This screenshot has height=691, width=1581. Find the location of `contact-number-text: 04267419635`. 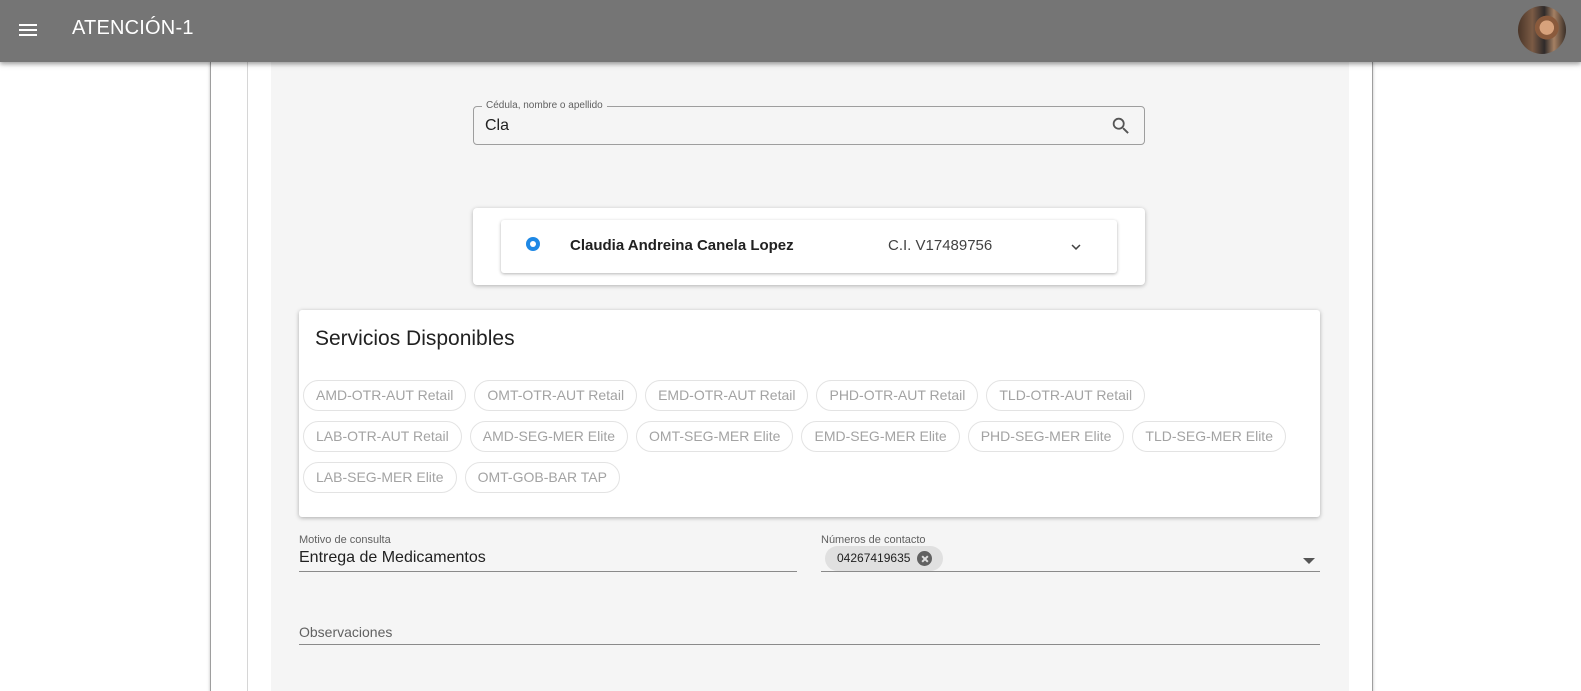

contact-number-text: 04267419635 is located at coordinates (874, 558).